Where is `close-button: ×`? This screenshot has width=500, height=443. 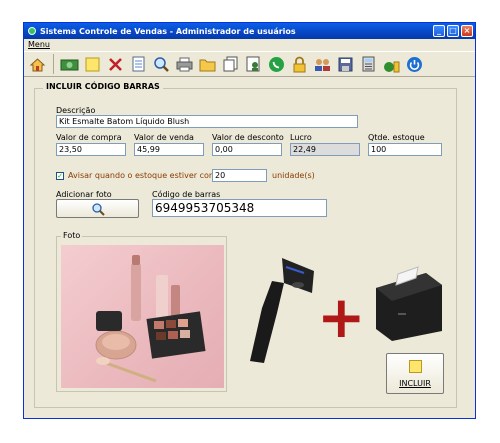 close-button: × is located at coordinates (467, 31).